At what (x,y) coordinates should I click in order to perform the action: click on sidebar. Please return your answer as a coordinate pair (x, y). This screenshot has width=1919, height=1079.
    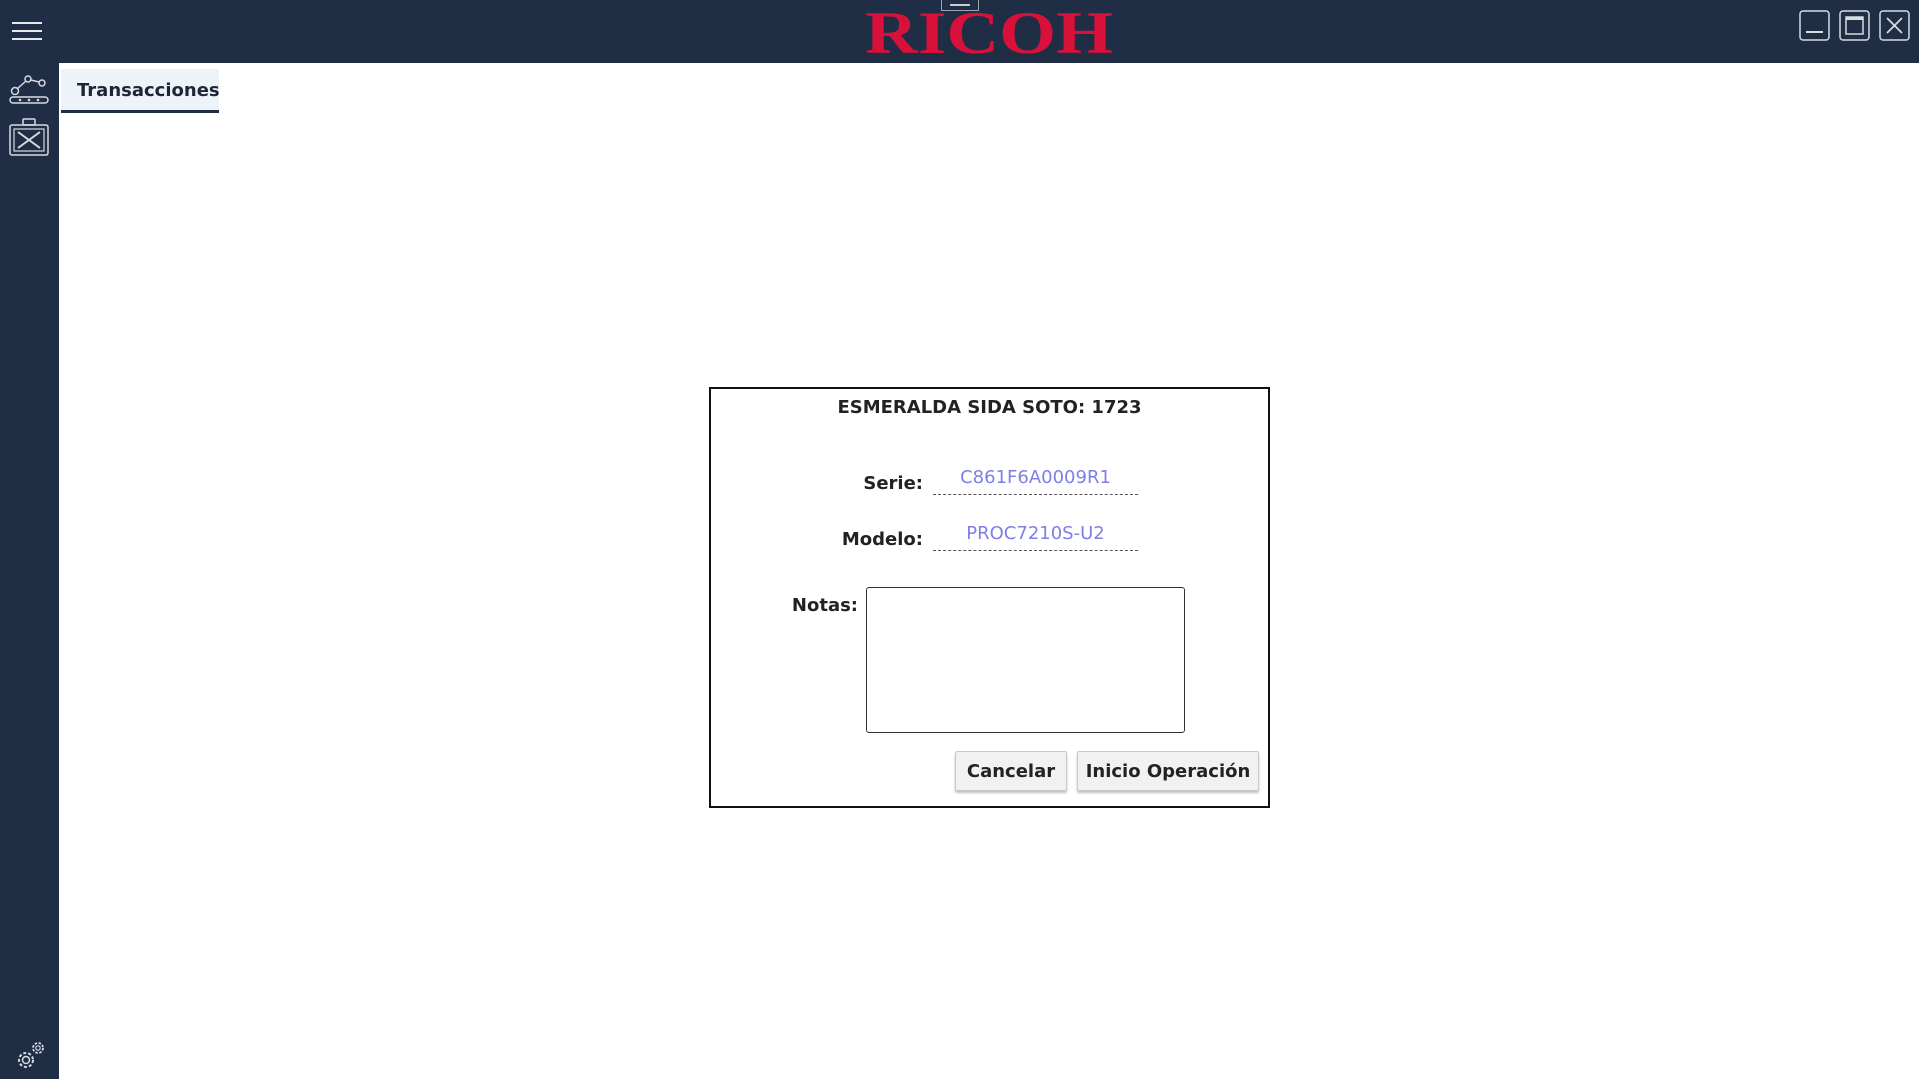
    Looking at the image, I should click on (29, 571).